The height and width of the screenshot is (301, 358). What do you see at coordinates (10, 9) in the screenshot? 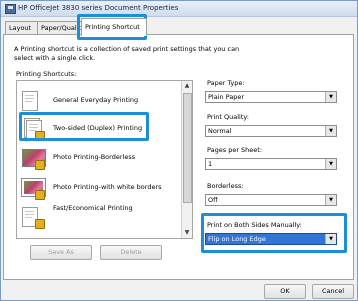
I see `printer-icon` at bounding box center [10, 9].